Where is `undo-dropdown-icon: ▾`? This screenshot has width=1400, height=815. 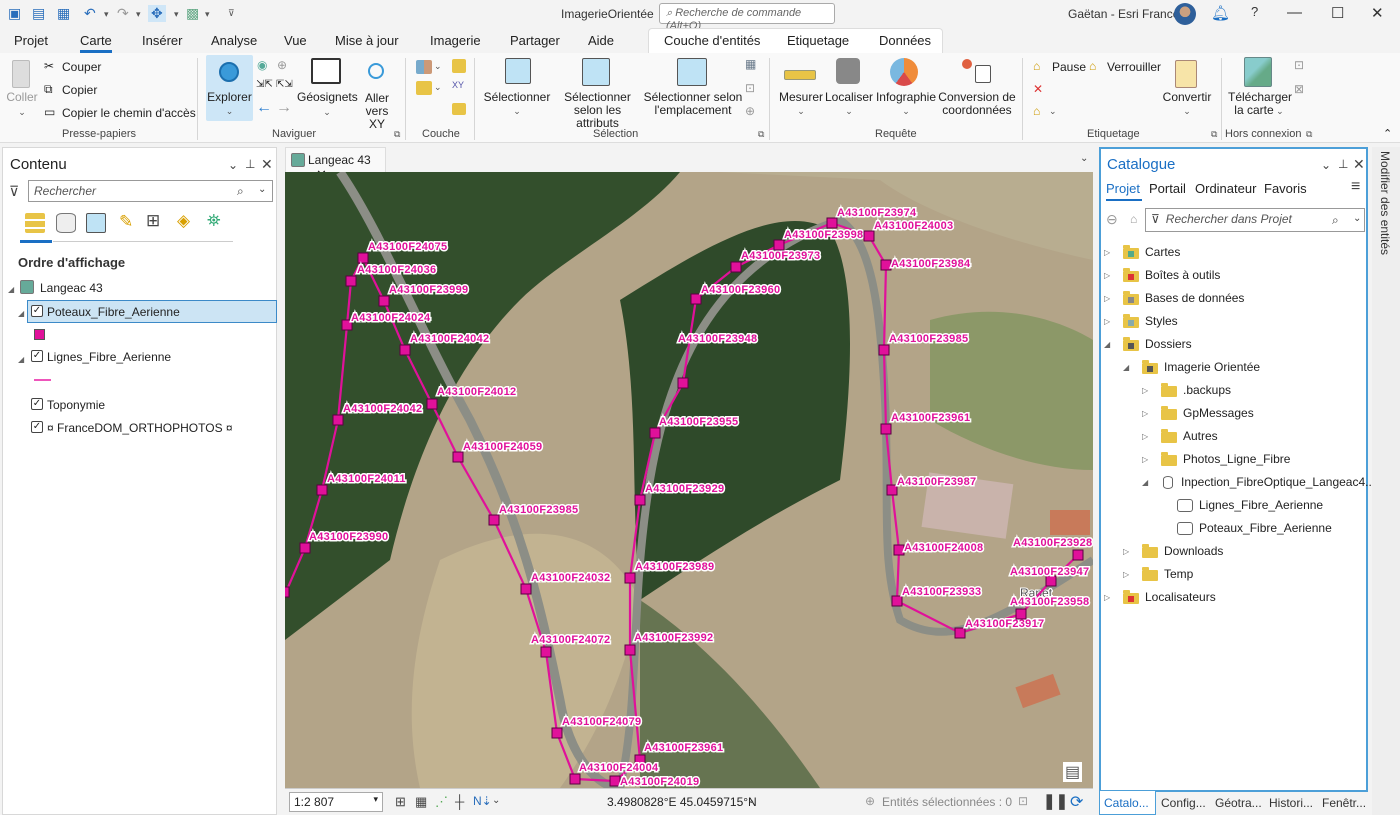
undo-dropdown-icon: ▾ is located at coordinates (106, 14).